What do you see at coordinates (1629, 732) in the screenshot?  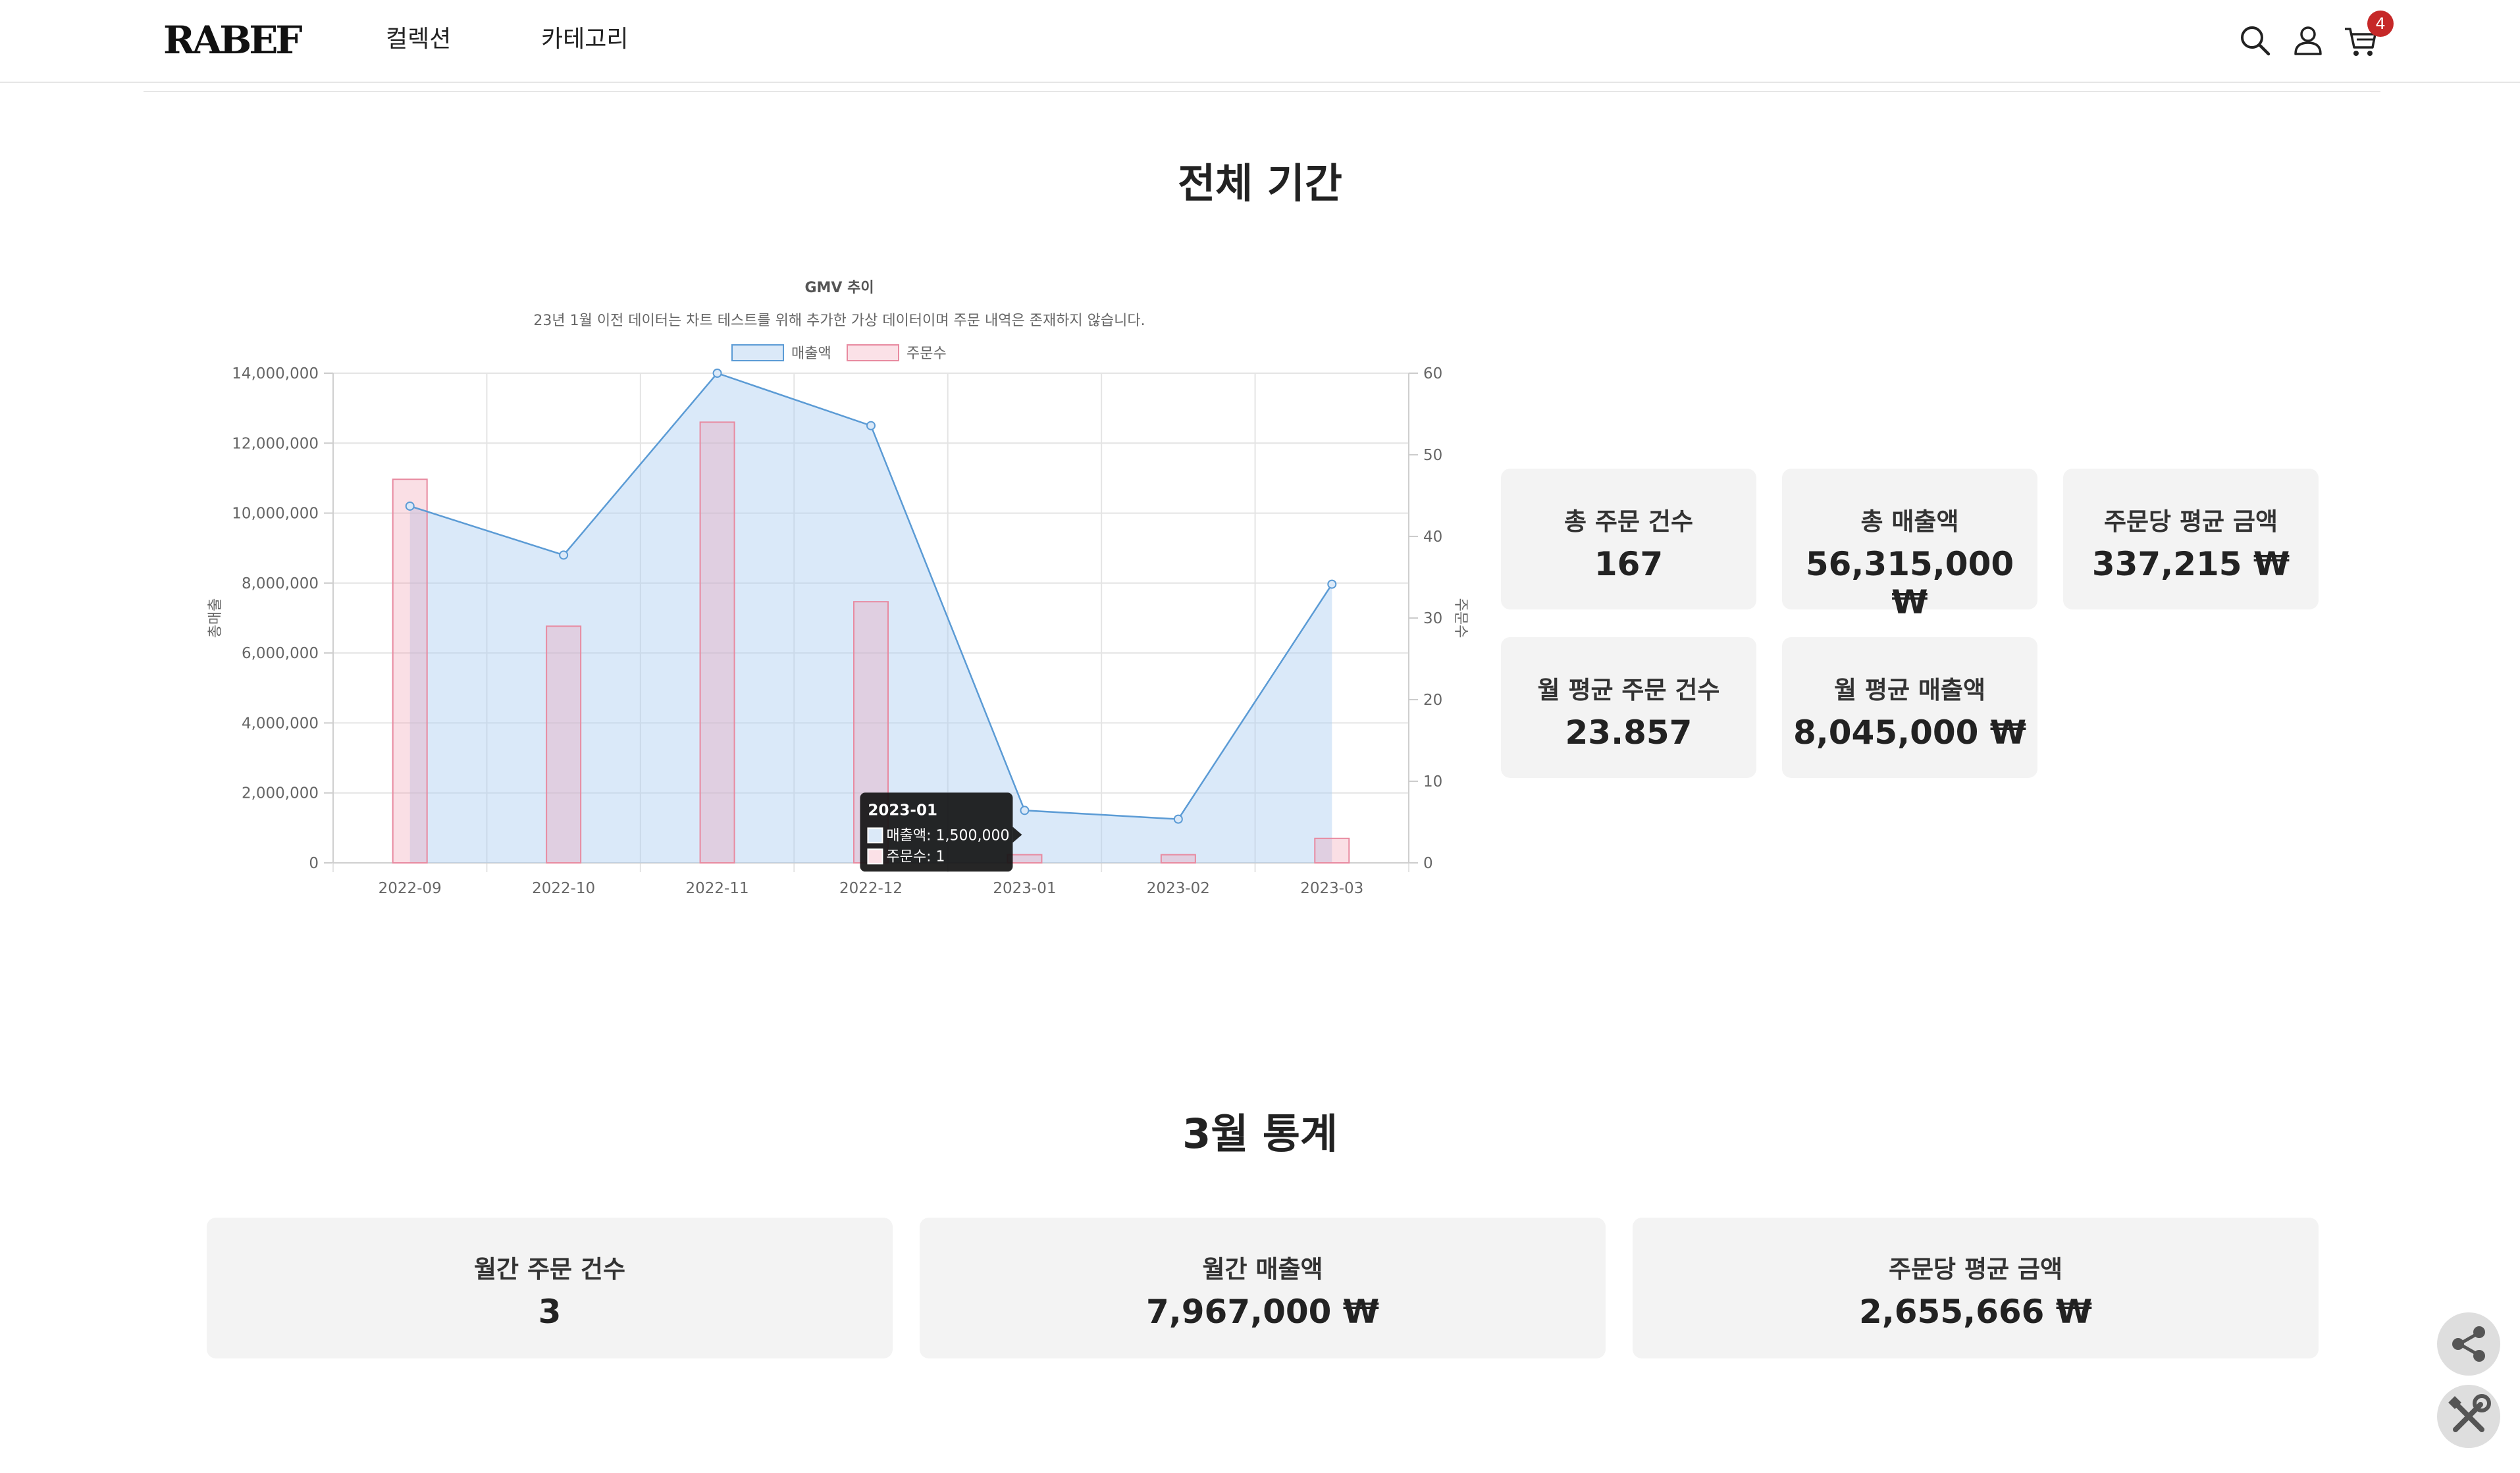 I see `stat-value: 23.857` at bounding box center [1629, 732].